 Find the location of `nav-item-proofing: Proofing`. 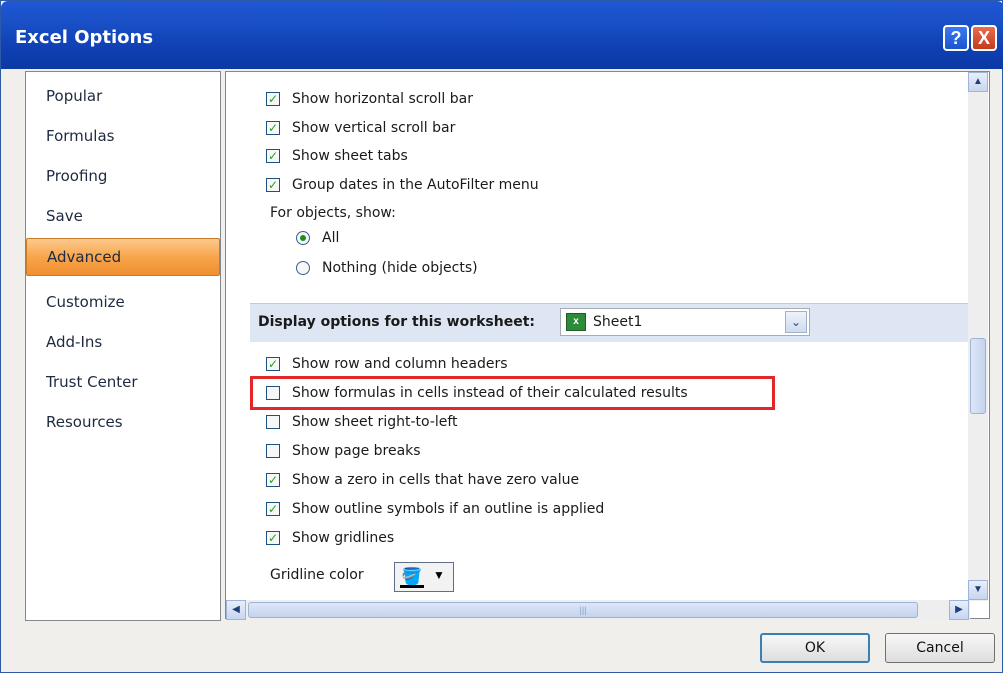

nav-item-proofing: Proofing is located at coordinates (123, 177).